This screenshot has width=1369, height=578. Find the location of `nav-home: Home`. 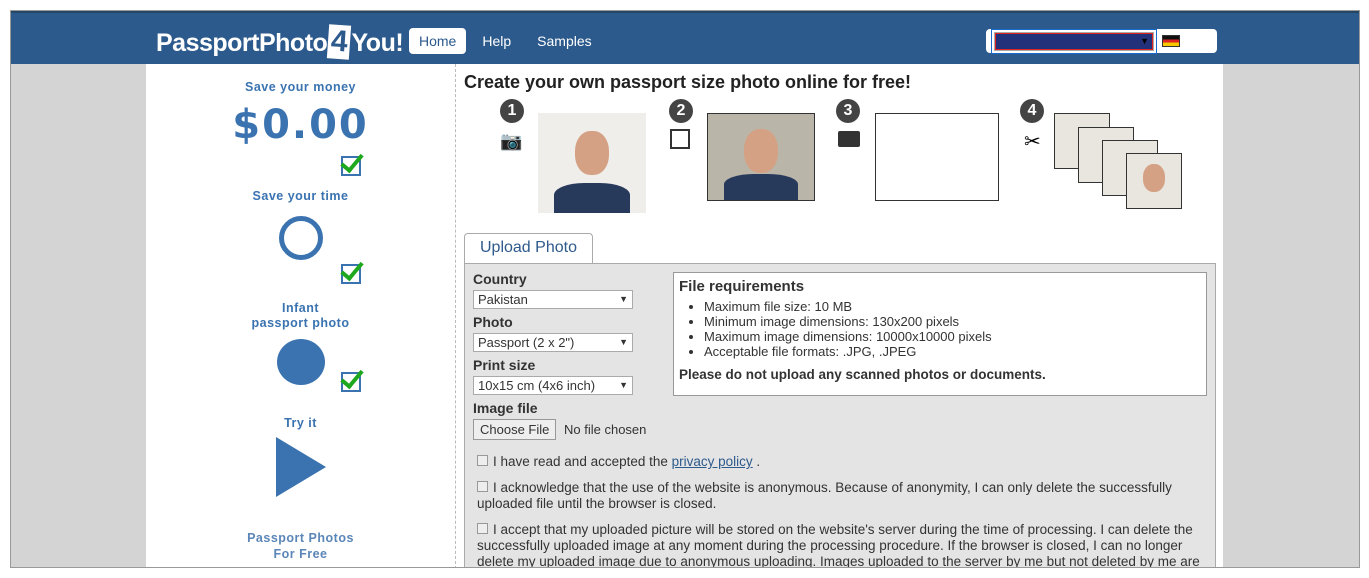

nav-home: Home is located at coordinates (438, 41).